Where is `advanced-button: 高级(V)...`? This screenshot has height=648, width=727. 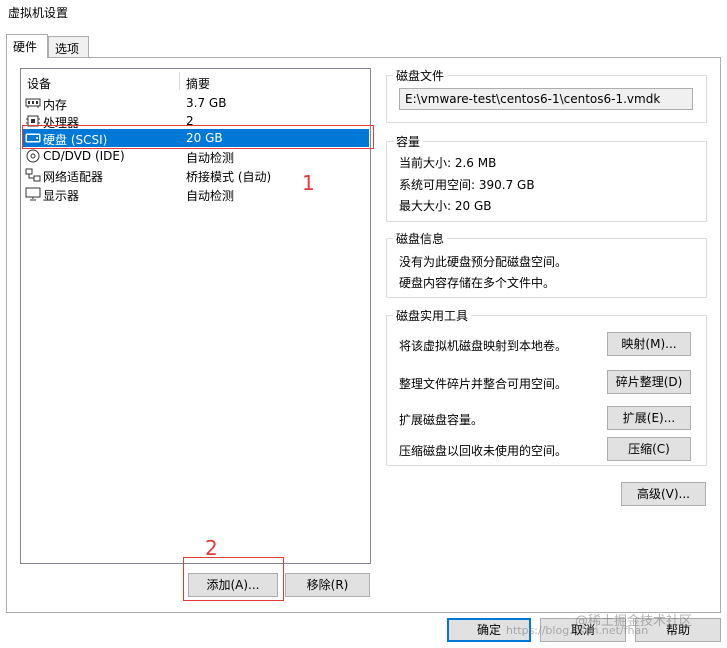
advanced-button: 高级(V)... is located at coordinates (663, 494).